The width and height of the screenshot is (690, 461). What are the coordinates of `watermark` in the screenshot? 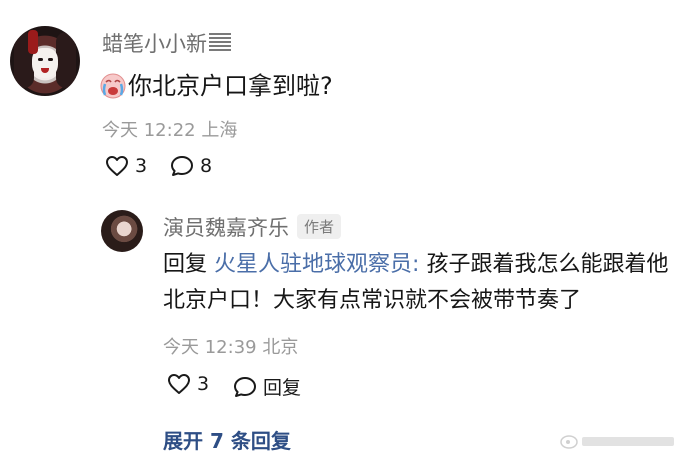 It's located at (620, 443).